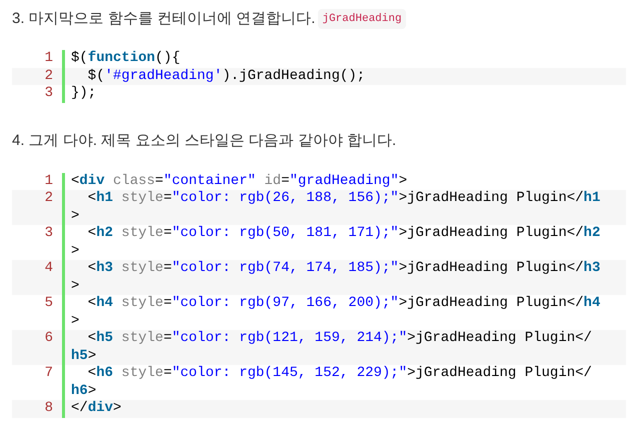 The image size is (638, 422). What do you see at coordinates (83, 93) in the screenshot?
I see `code-line: });` at bounding box center [83, 93].